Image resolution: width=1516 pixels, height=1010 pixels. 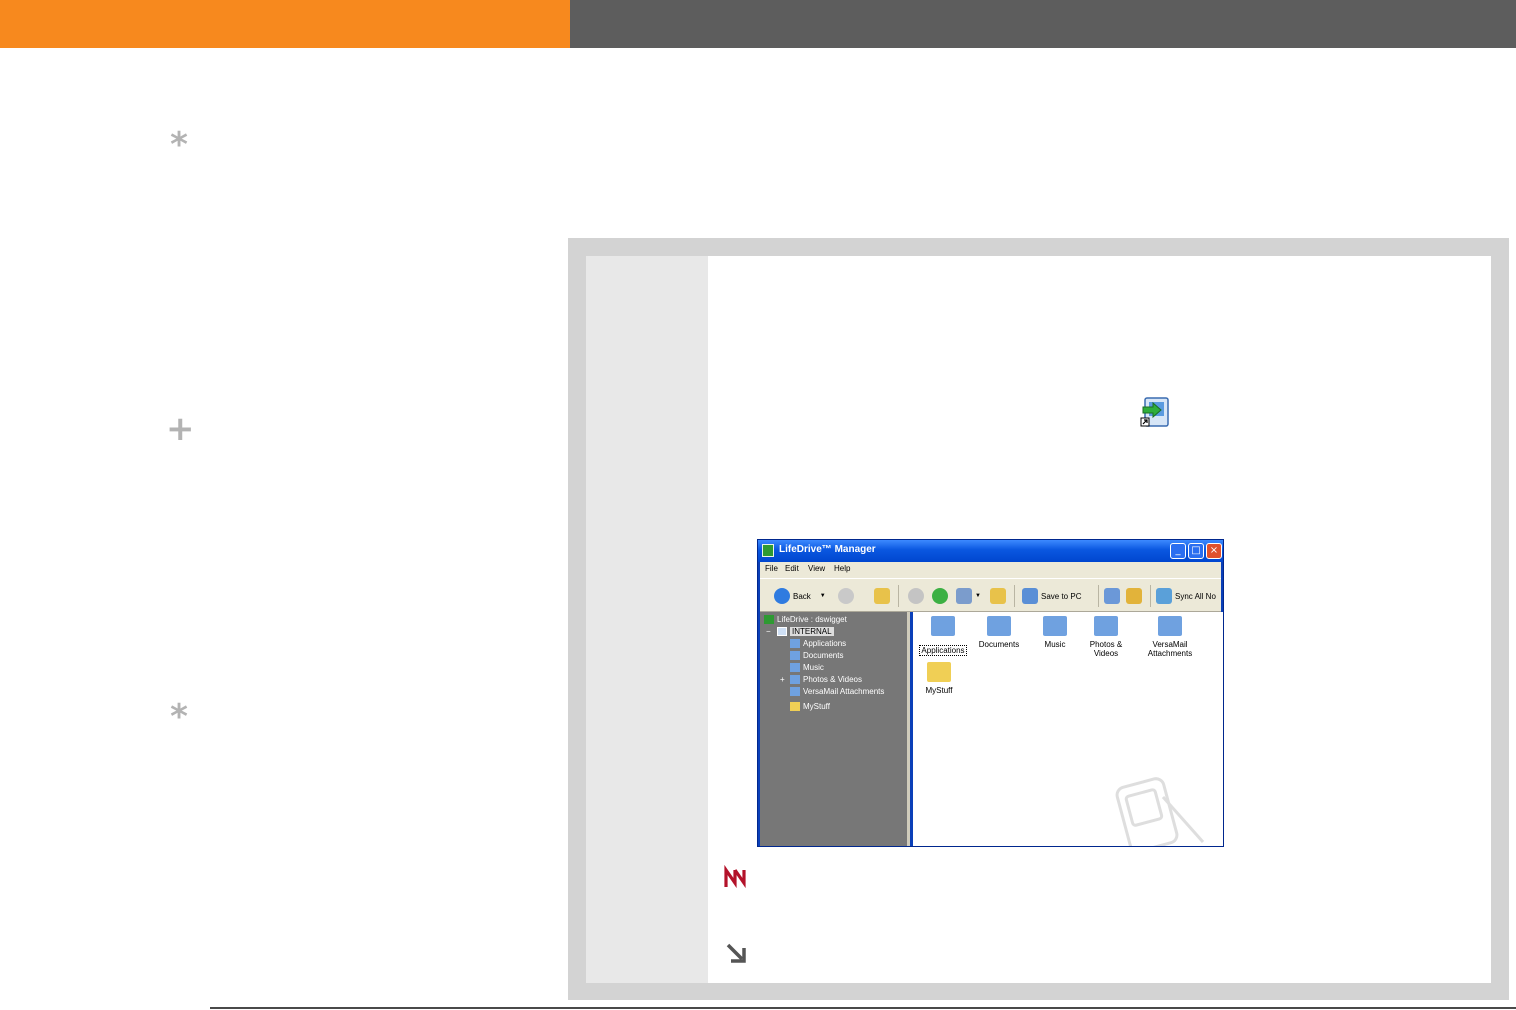 What do you see at coordinates (782, 596) in the screenshot?
I see `back-arrow-icon` at bounding box center [782, 596].